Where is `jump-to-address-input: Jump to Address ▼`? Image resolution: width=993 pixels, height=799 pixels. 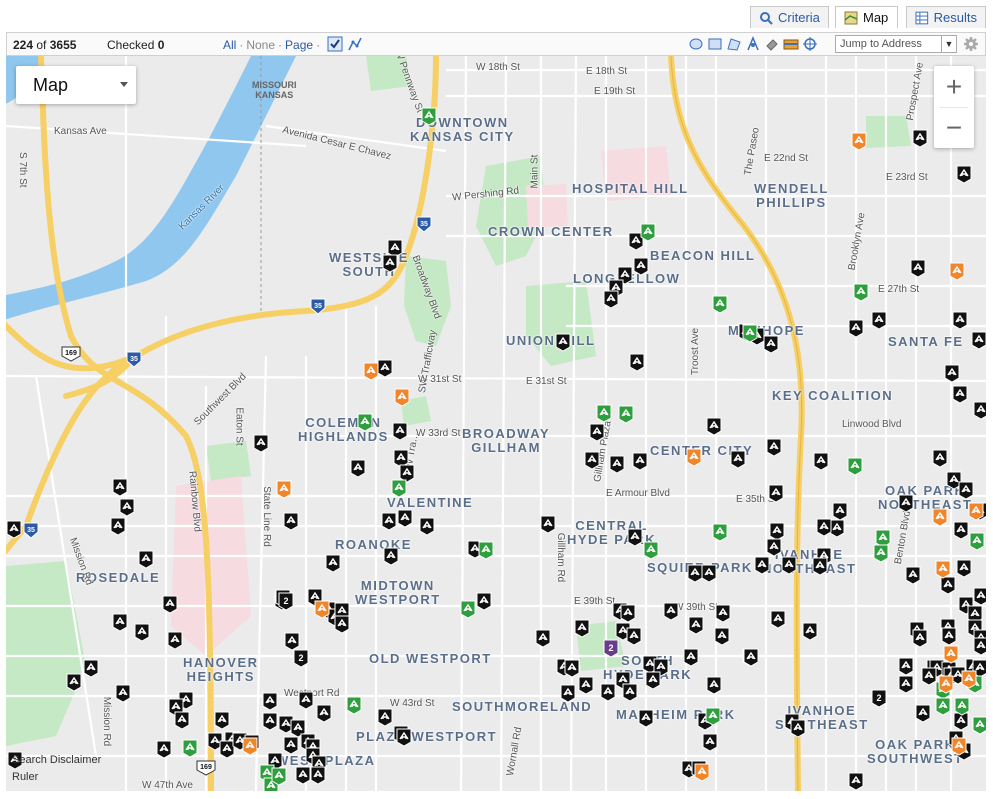 jump-to-address-input: Jump to Address ▼ is located at coordinates (896, 44).